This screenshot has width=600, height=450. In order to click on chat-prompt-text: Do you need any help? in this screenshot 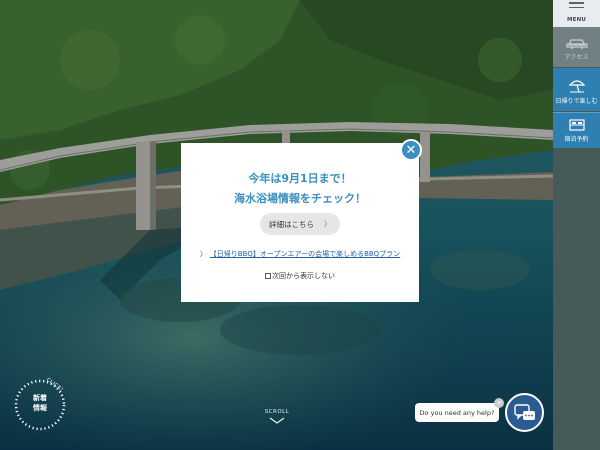, I will do `click(457, 412)`.